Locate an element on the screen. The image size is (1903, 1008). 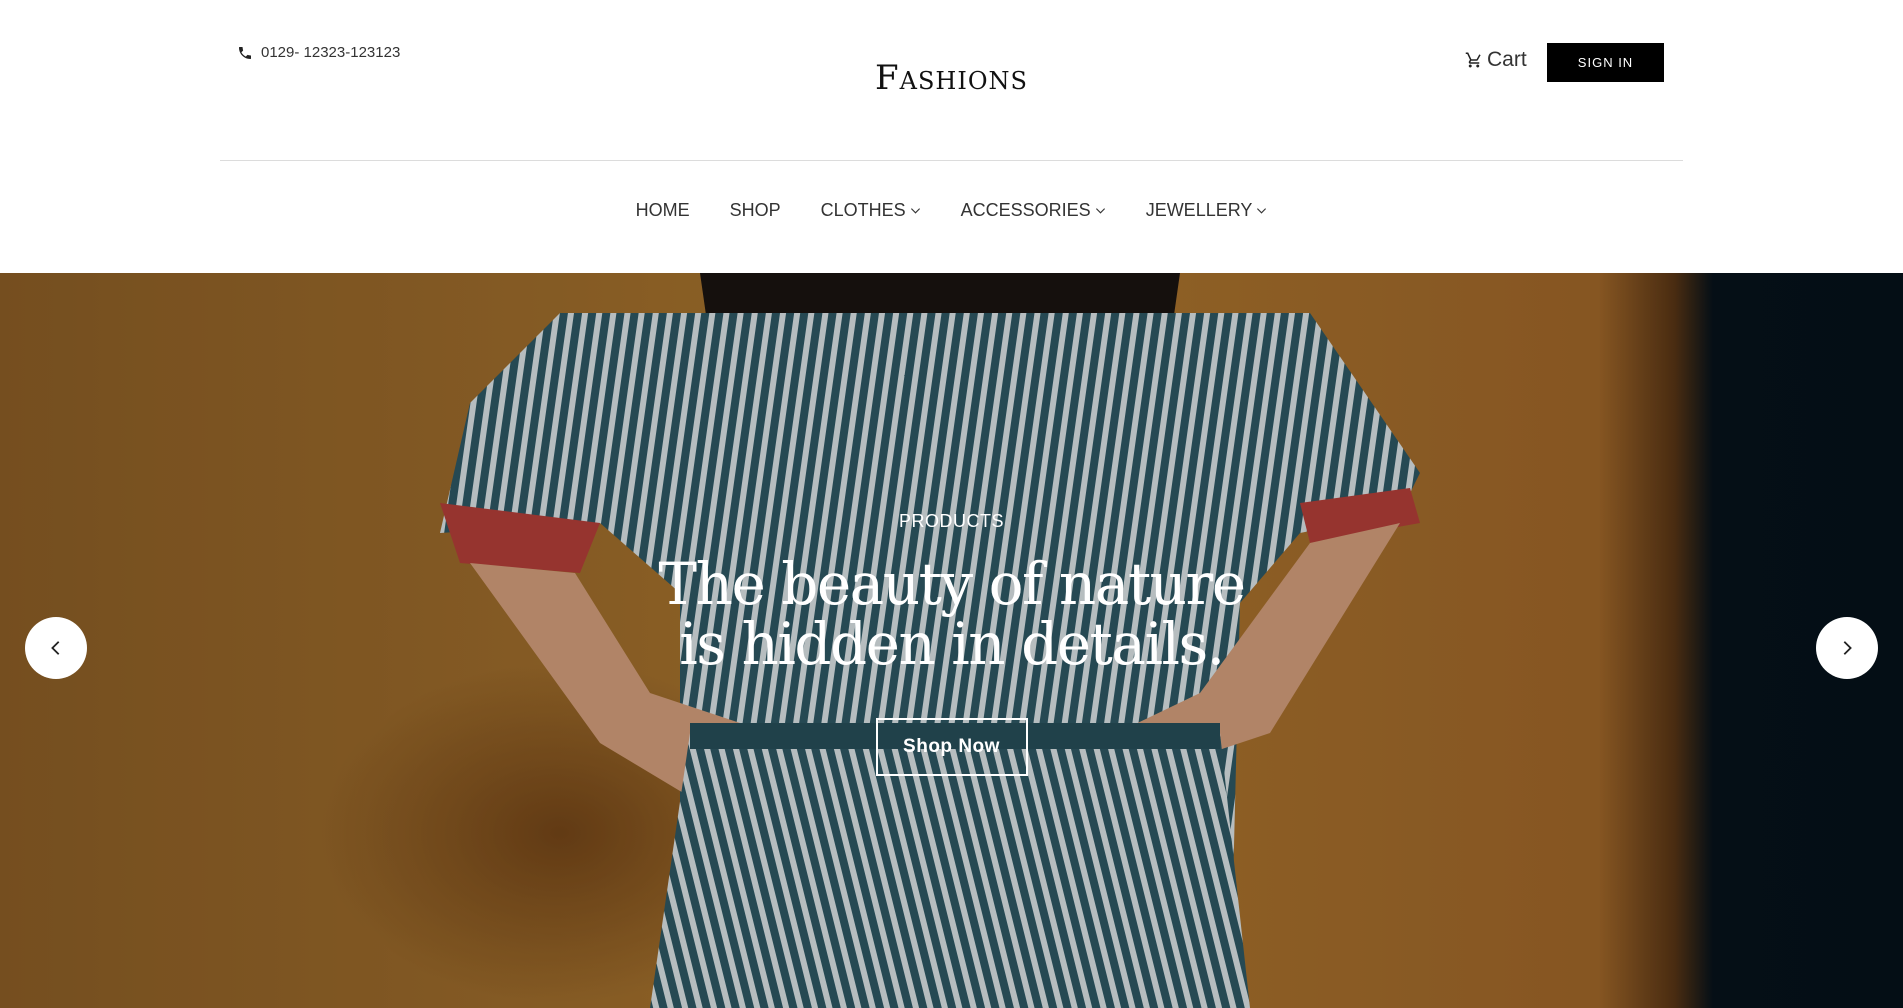
header-divider is located at coordinates (951, 160).